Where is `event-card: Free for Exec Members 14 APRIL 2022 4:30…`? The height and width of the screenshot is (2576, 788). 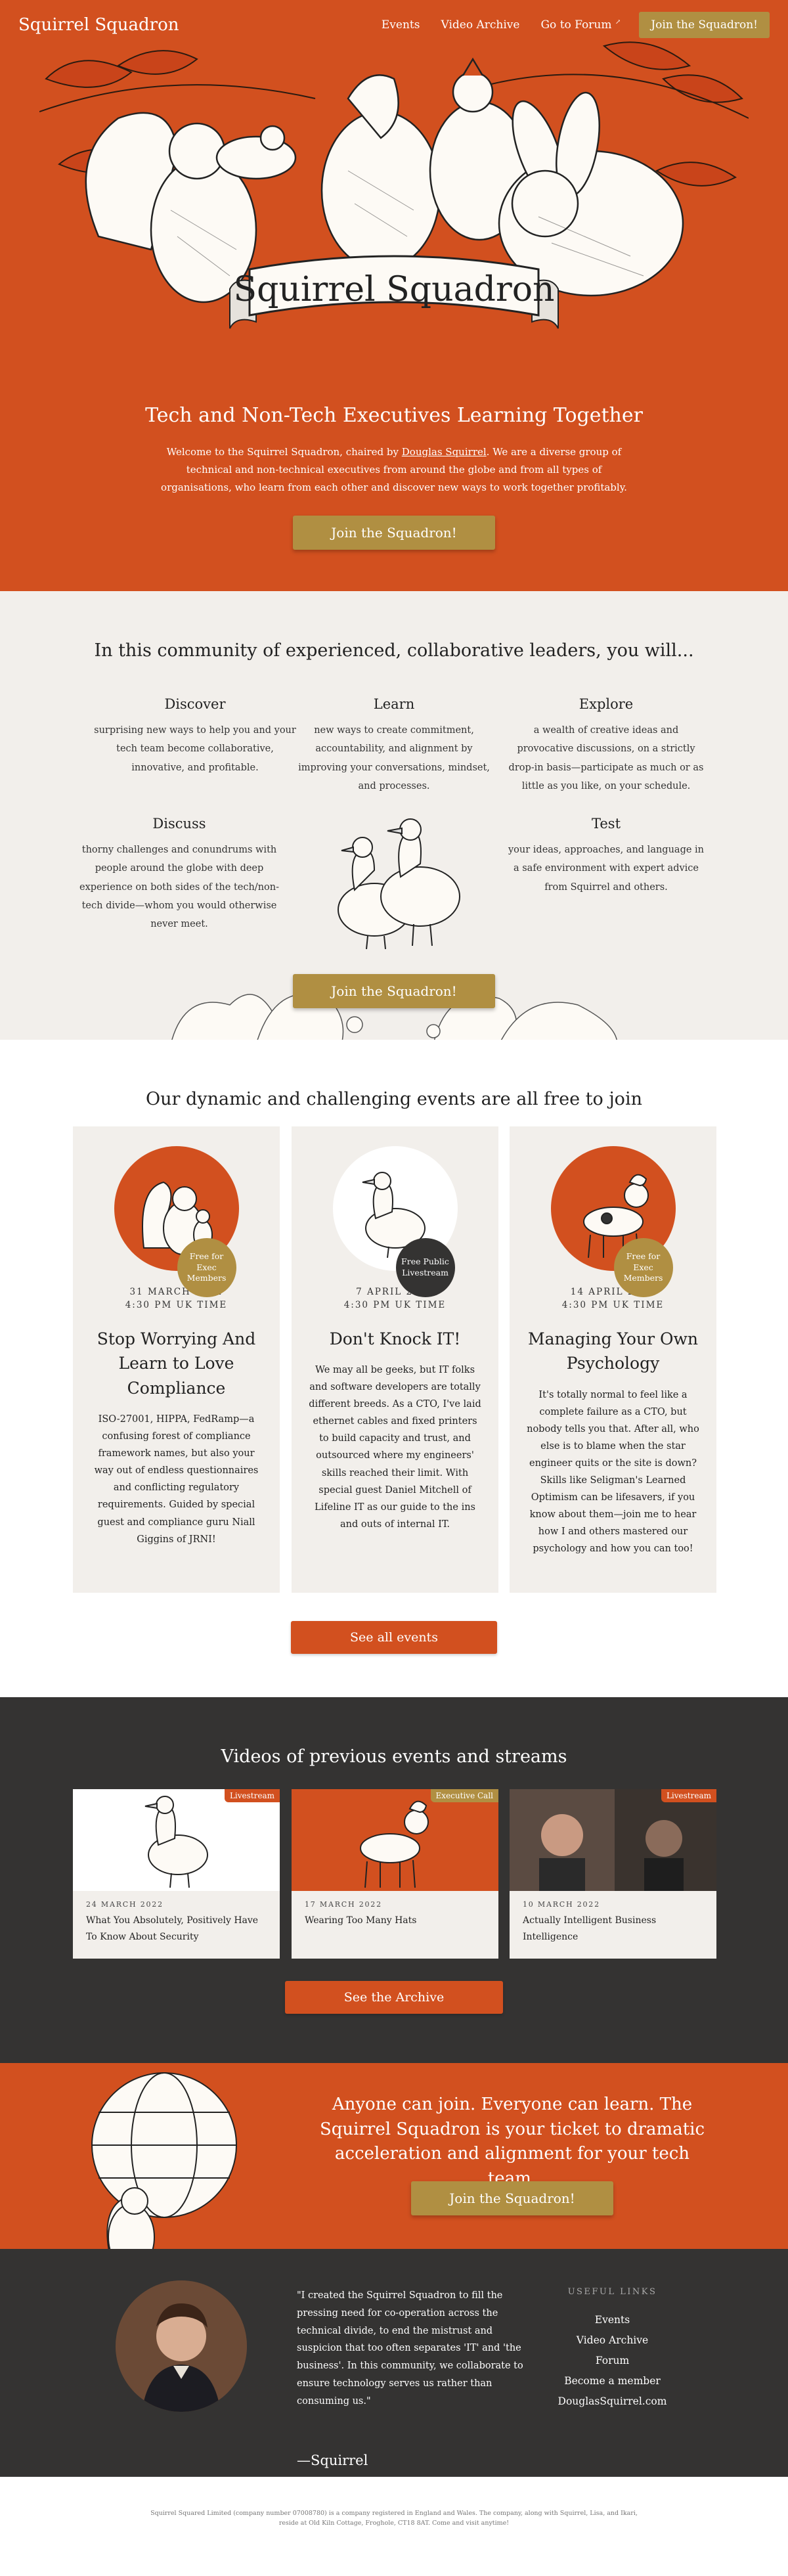 event-card: Free for Exec Members 14 APRIL 2022 4:30… is located at coordinates (613, 1359).